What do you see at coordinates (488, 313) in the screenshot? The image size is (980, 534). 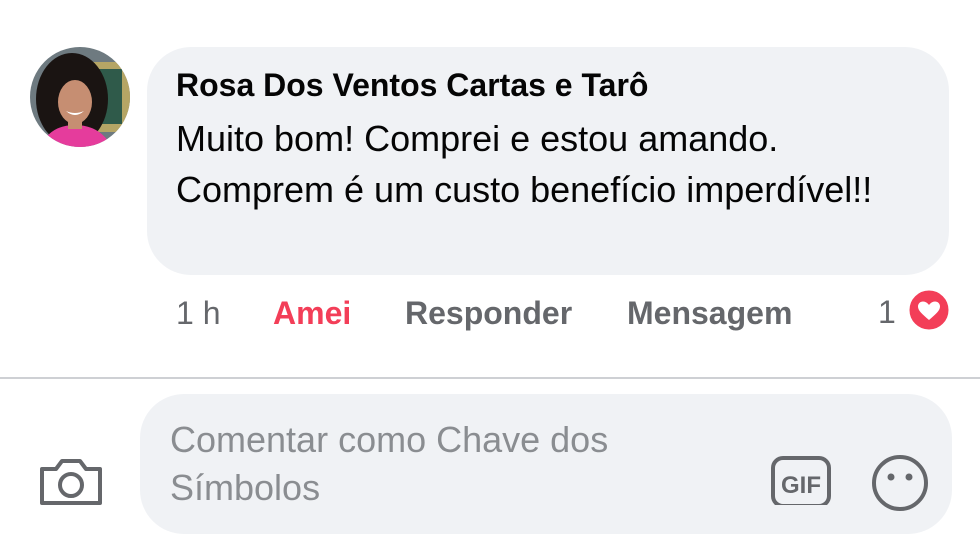 I see `reply-button: Responder` at bounding box center [488, 313].